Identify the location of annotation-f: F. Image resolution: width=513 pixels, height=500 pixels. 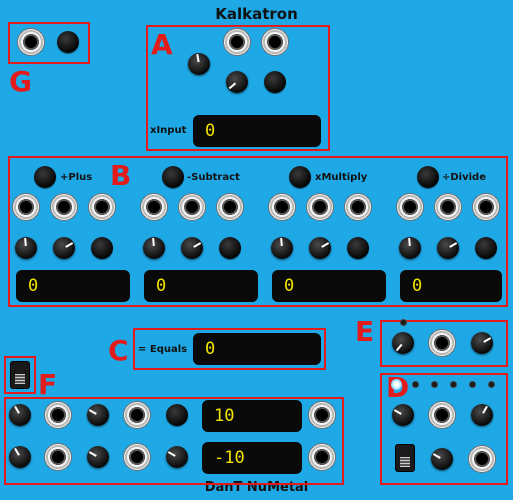
(48, 384).